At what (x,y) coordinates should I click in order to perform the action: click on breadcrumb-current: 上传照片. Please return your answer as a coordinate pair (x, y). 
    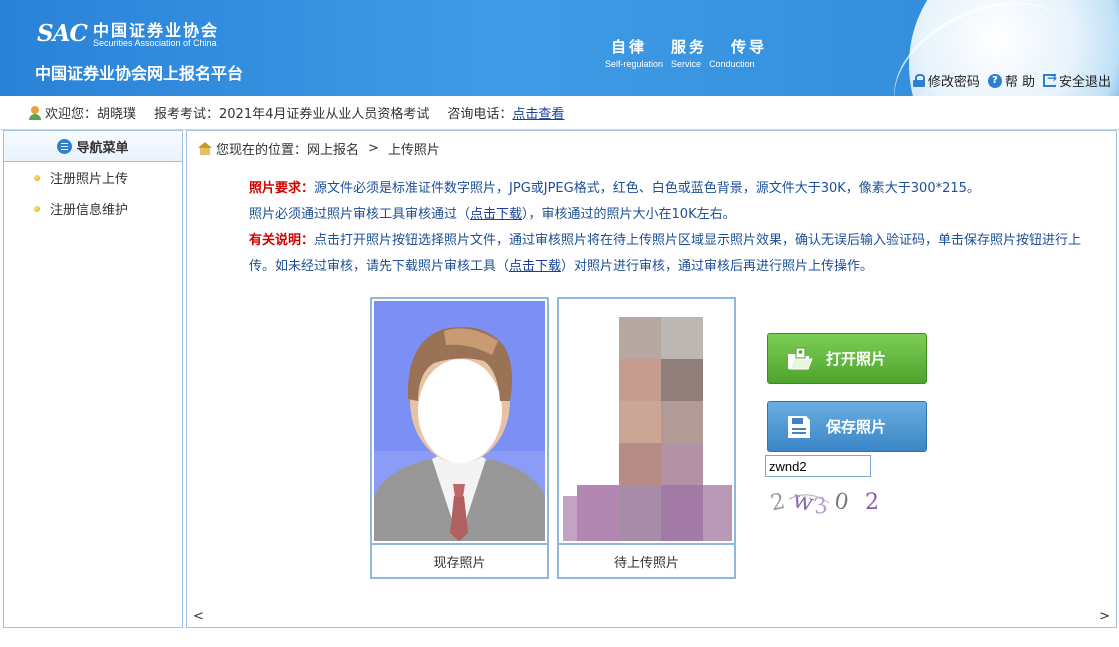
    Looking at the image, I should click on (413, 150).